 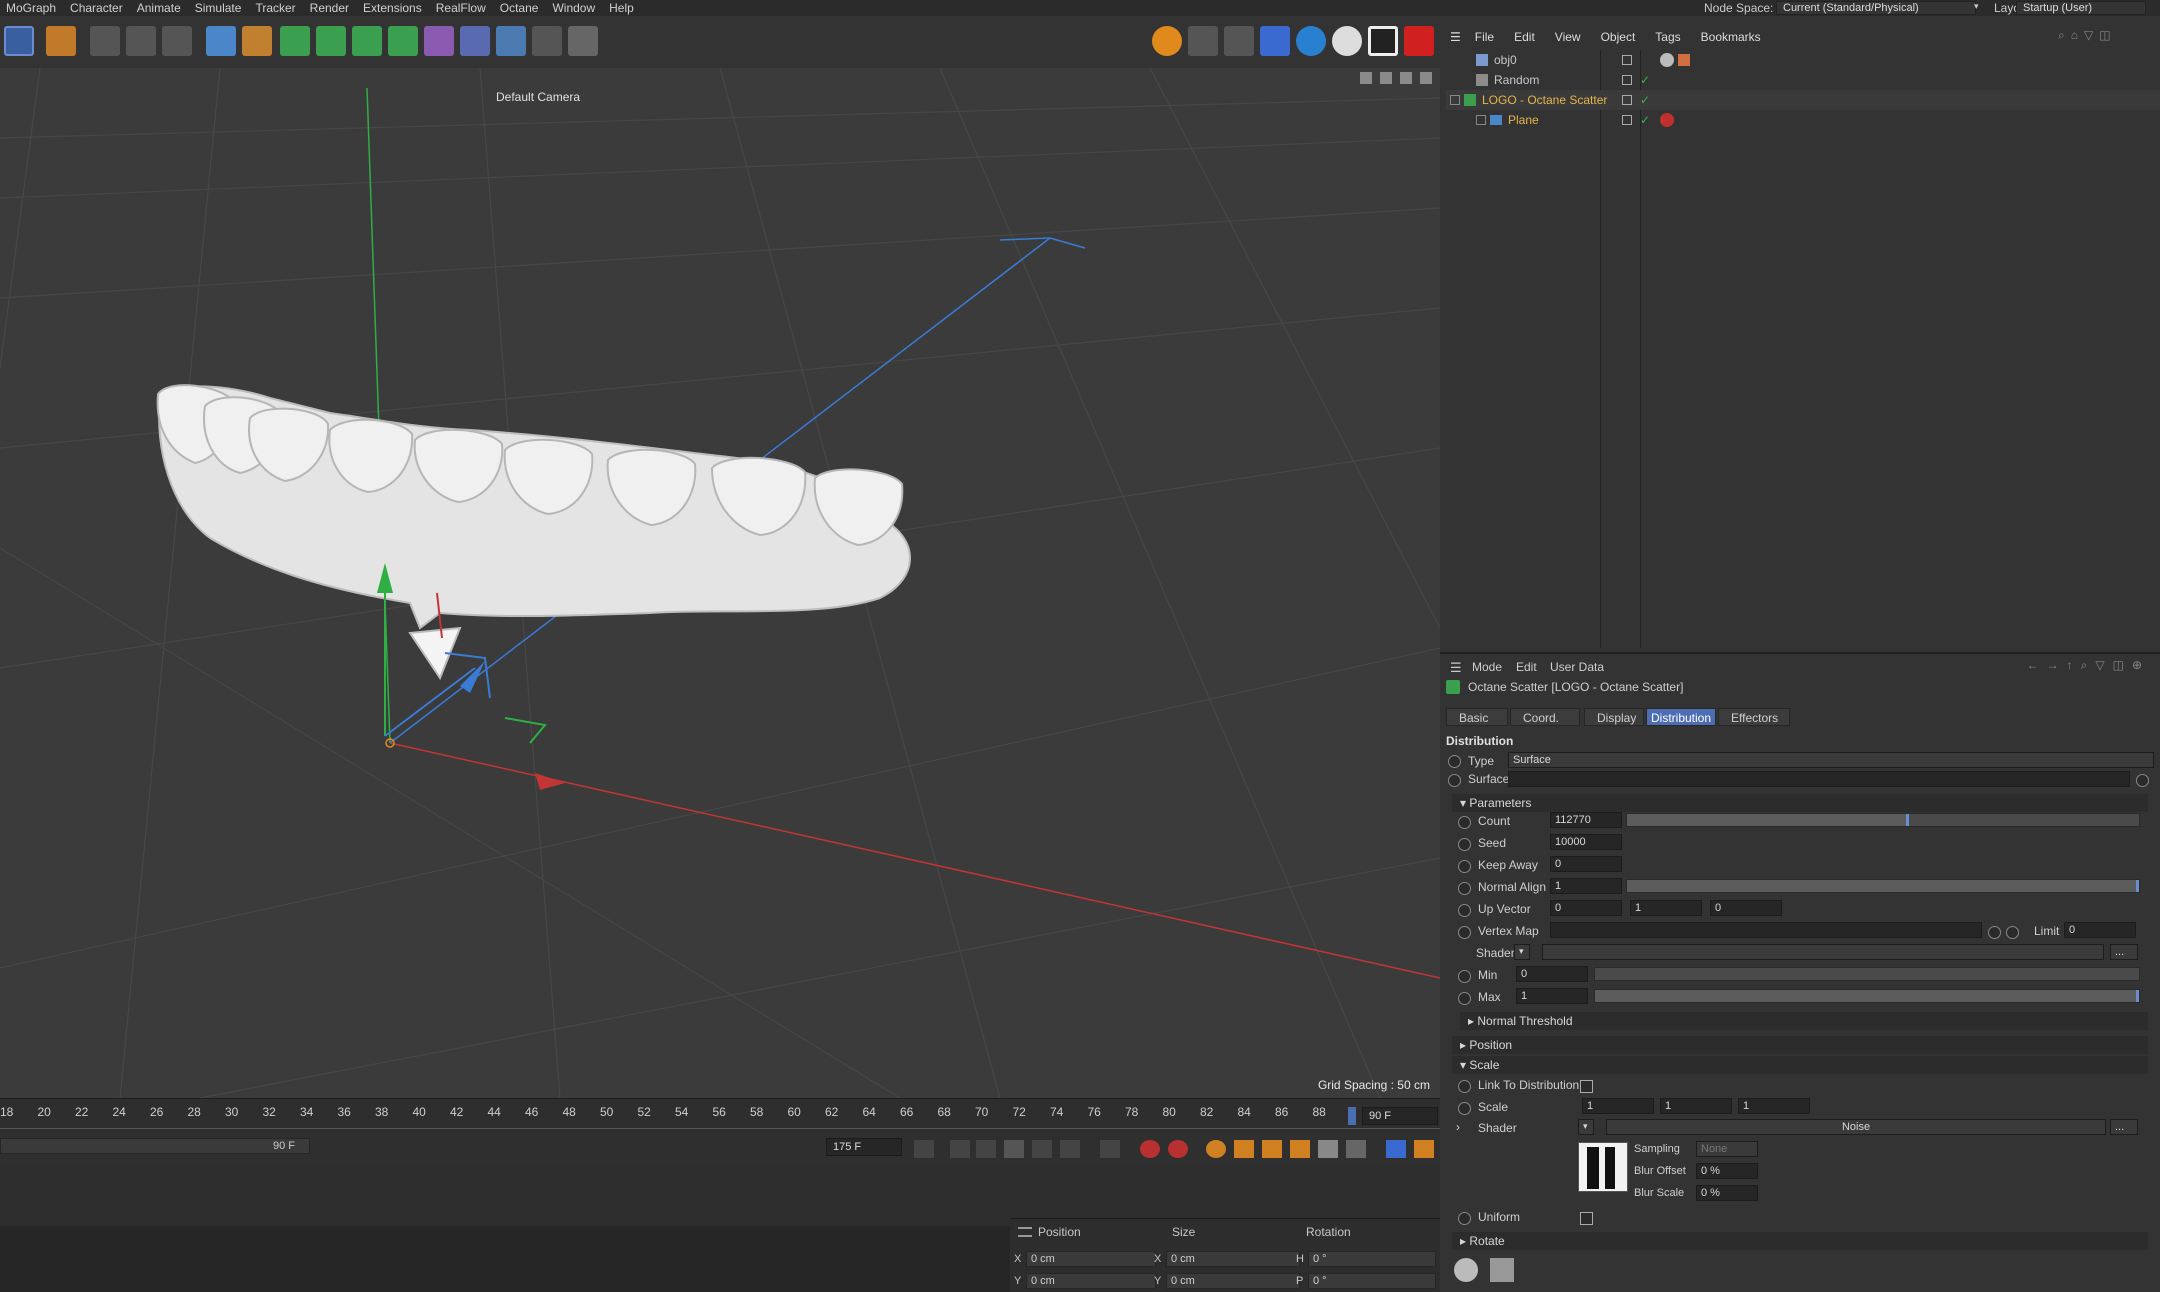 I want to click on blur-offset-input: 0 %, so click(x=1727, y=1171).